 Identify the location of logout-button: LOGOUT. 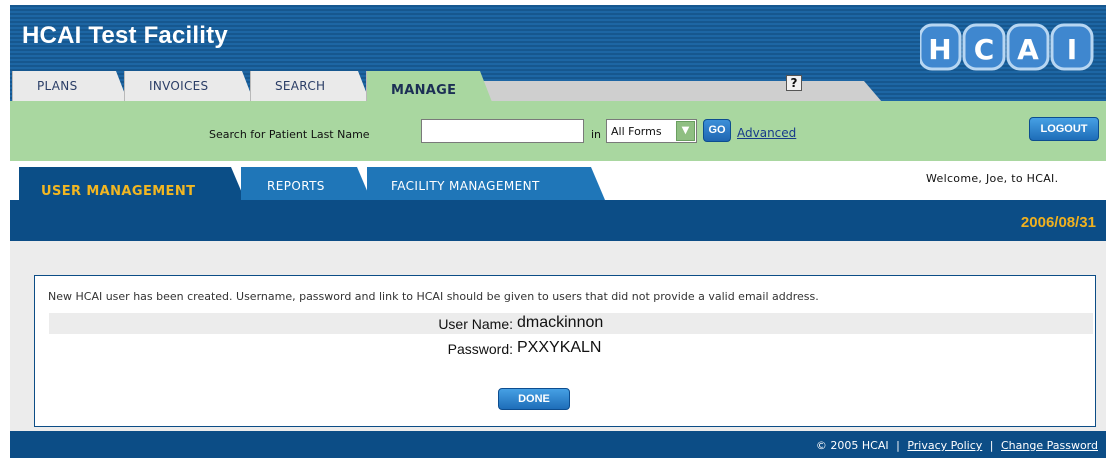
(1064, 129).